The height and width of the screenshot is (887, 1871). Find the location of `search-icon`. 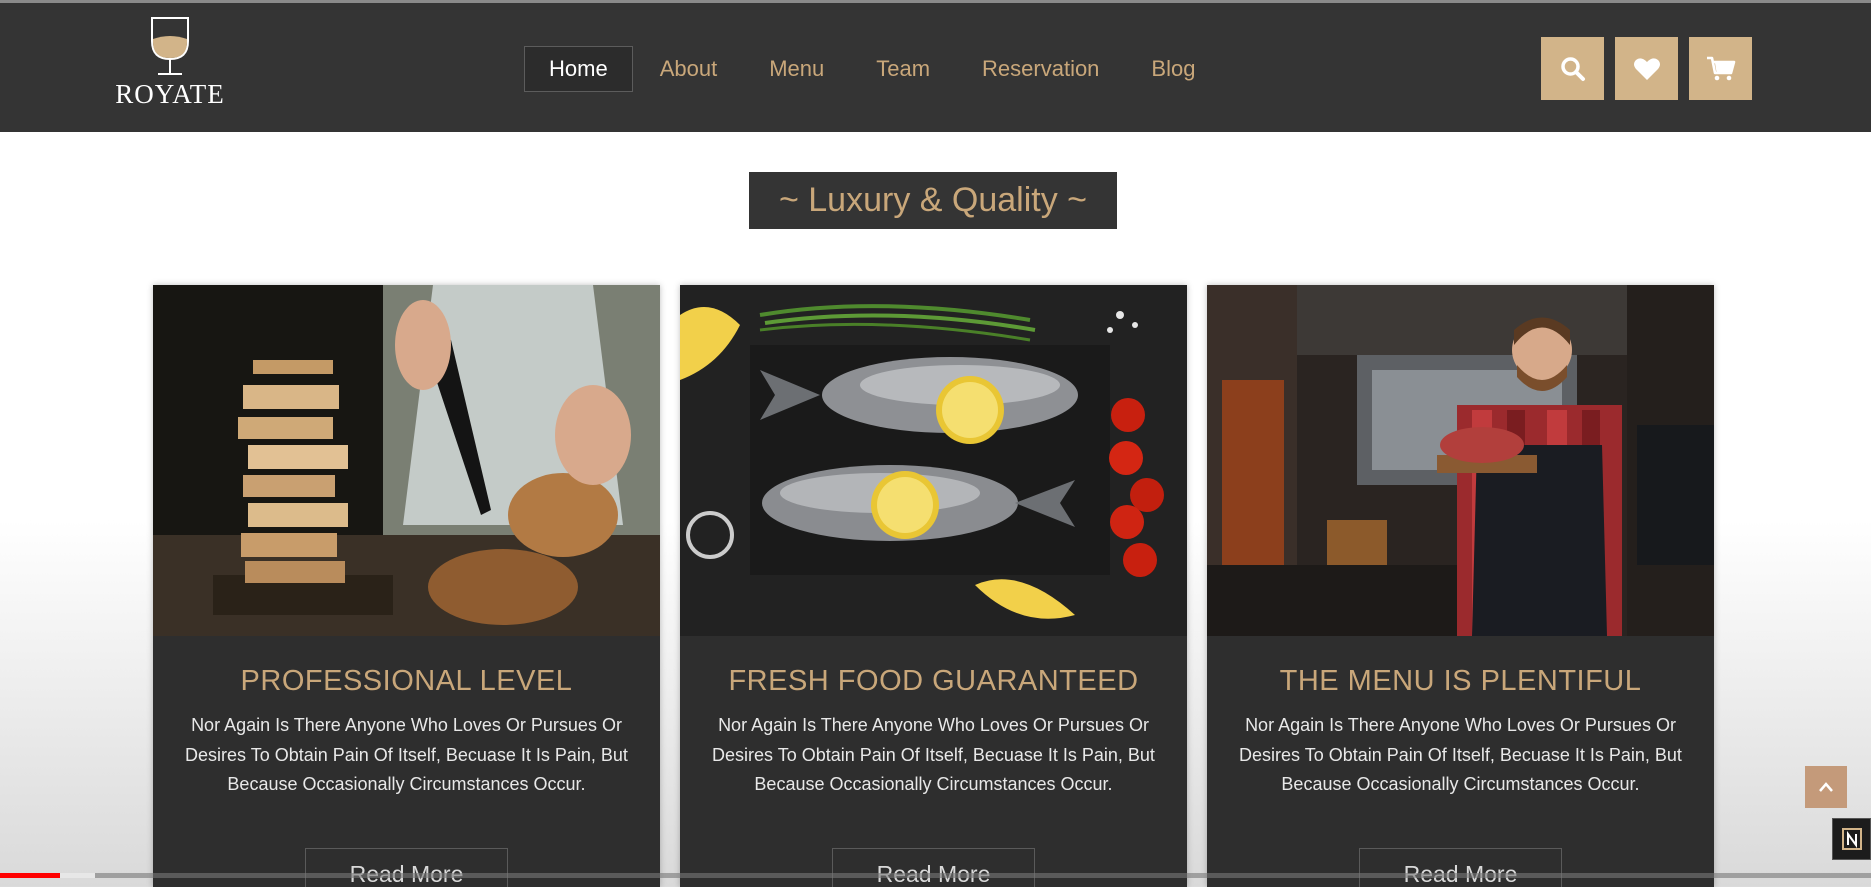

search-icon is located at coordinates (1572, 68).